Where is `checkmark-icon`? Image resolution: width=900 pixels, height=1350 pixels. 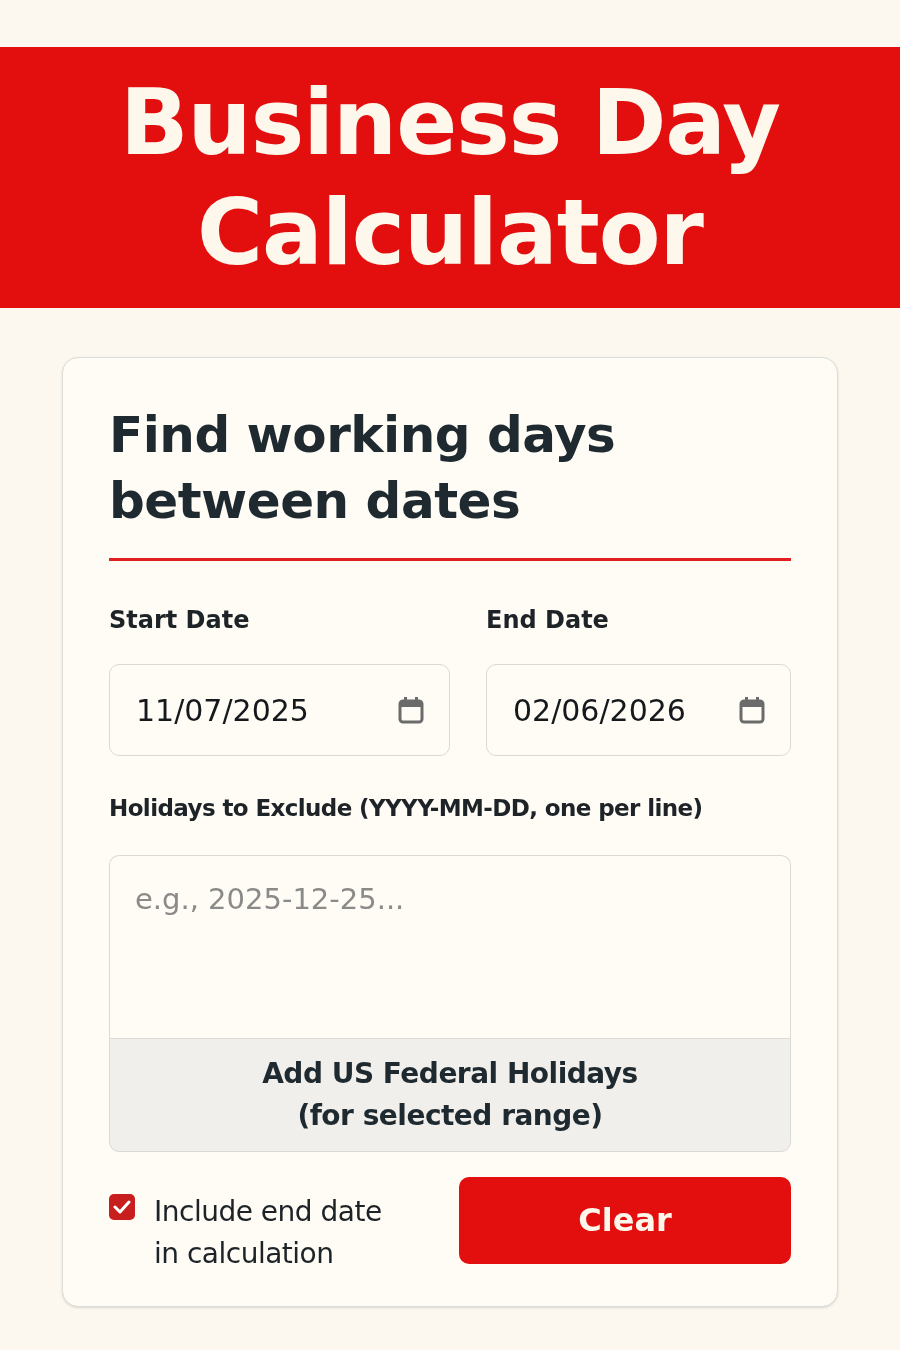
checkmark-icon is located at coordinates (122, 1206).